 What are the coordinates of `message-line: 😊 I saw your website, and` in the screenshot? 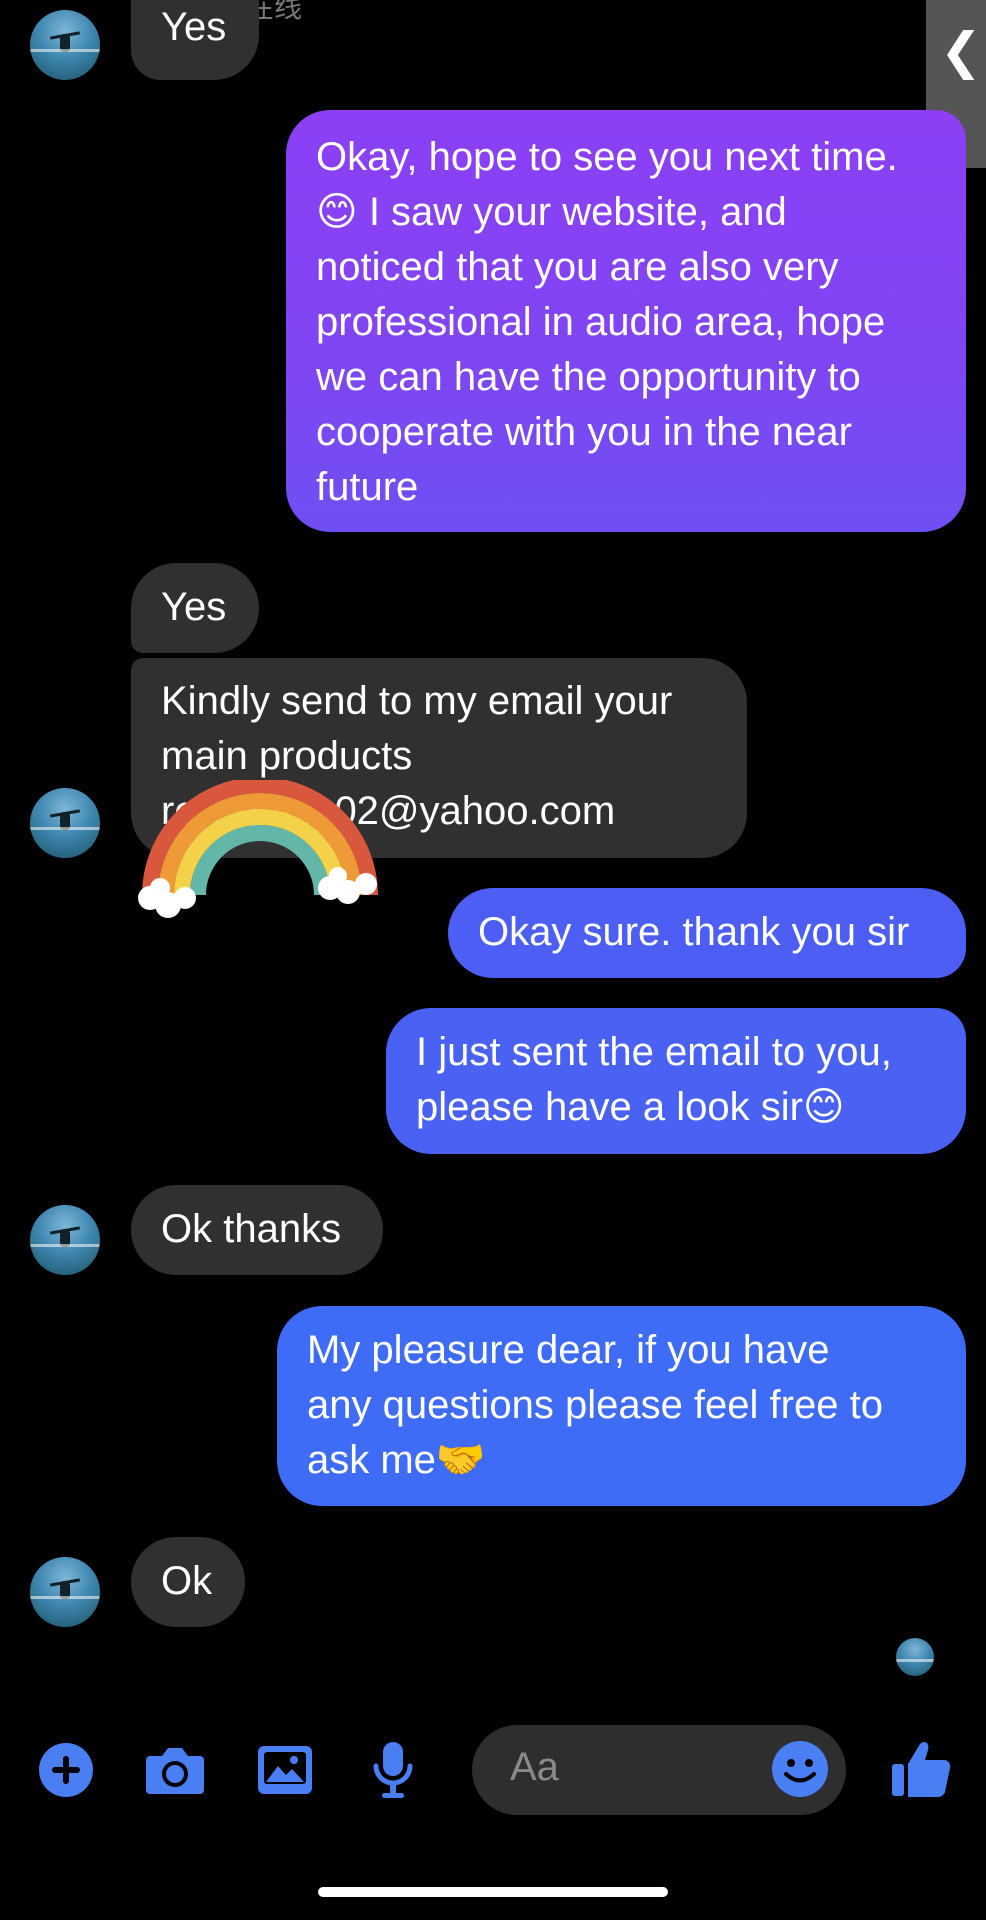 It's located at (551, 212).